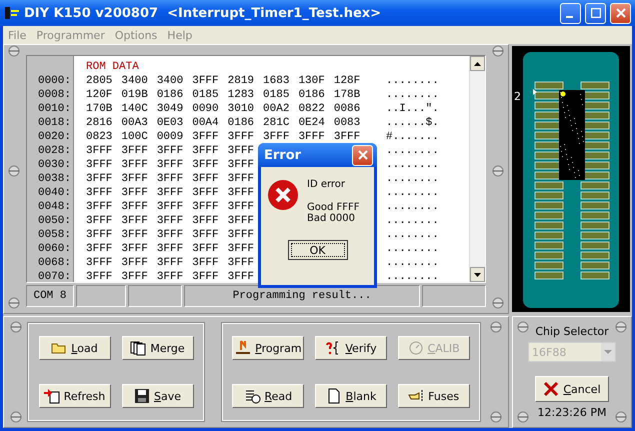 Image resolution: width=635 pixels, height=431 pixels. What do you see at coordinates (54, 123) in the screenshot?
I see `address-label: 0018:` at bounding box center [54, 123].